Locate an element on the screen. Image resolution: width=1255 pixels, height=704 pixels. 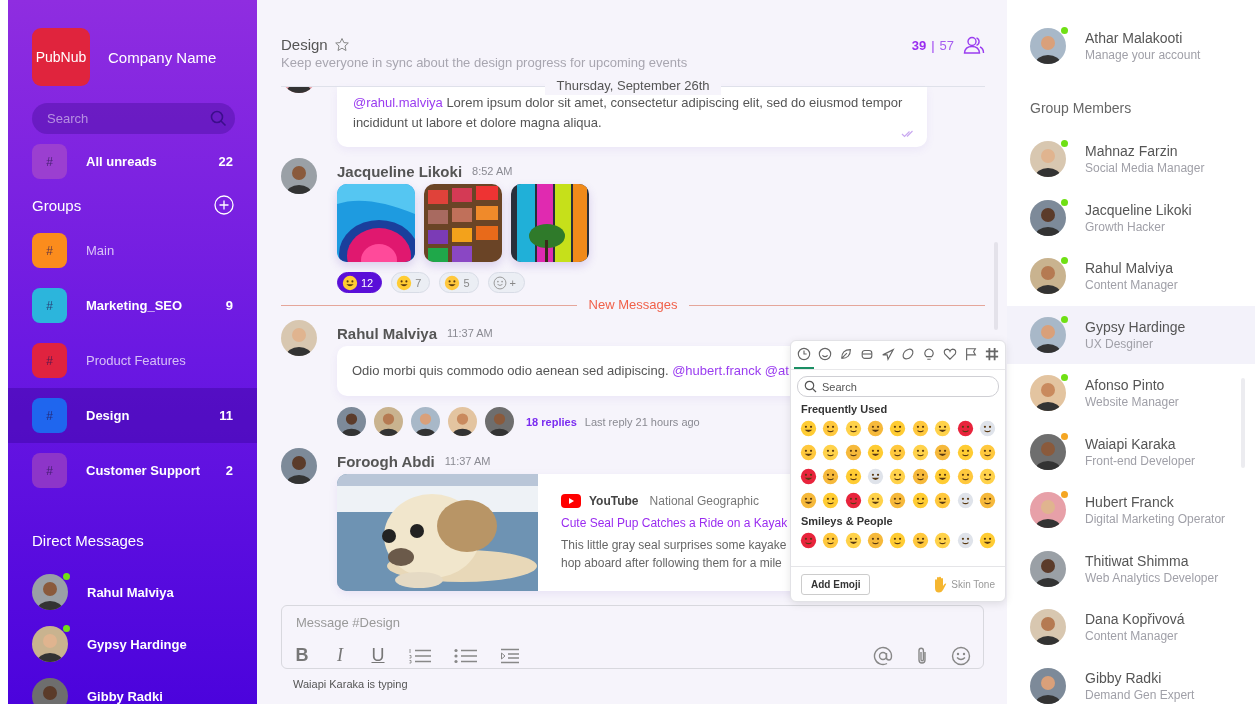
member-item: Gibby Radki Demand Gen Expert is located at coordinates (1131, 680).